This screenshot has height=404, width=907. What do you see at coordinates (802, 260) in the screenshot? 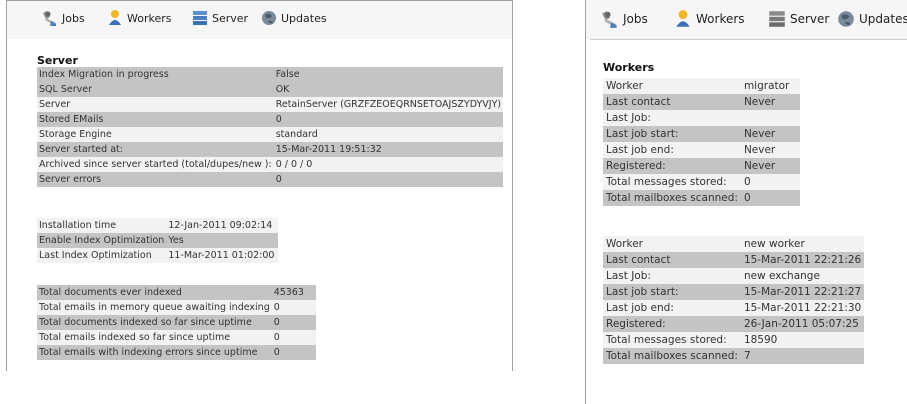
I see `row-value: 15-Mar-2011 22:21:26` at bounding box center [802, 260].